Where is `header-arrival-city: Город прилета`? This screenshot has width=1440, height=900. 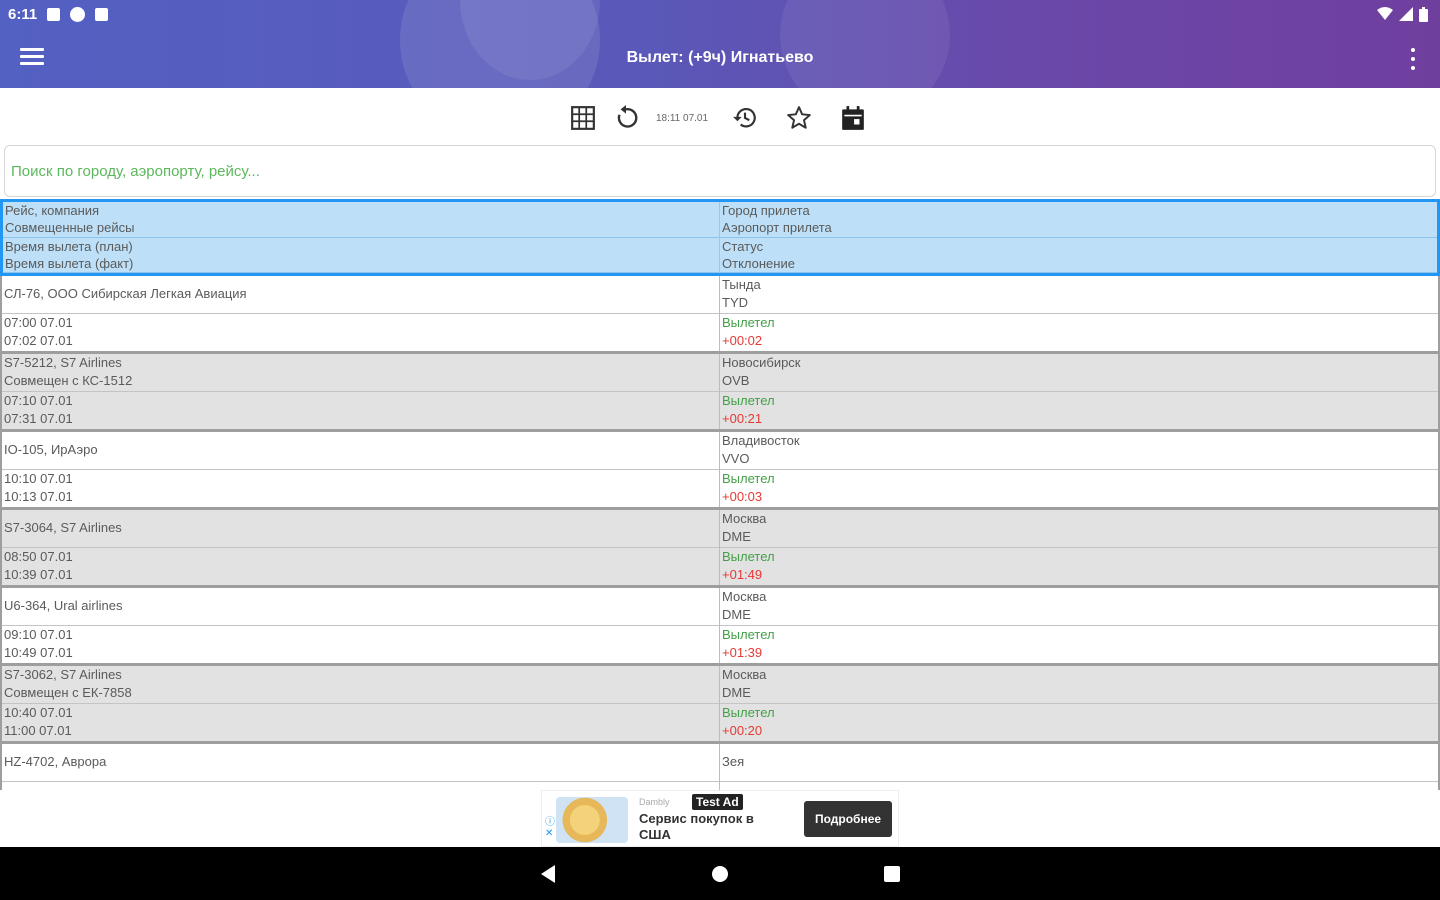
header-arrival-city: Город прилета is located at coordinates (766, 210).